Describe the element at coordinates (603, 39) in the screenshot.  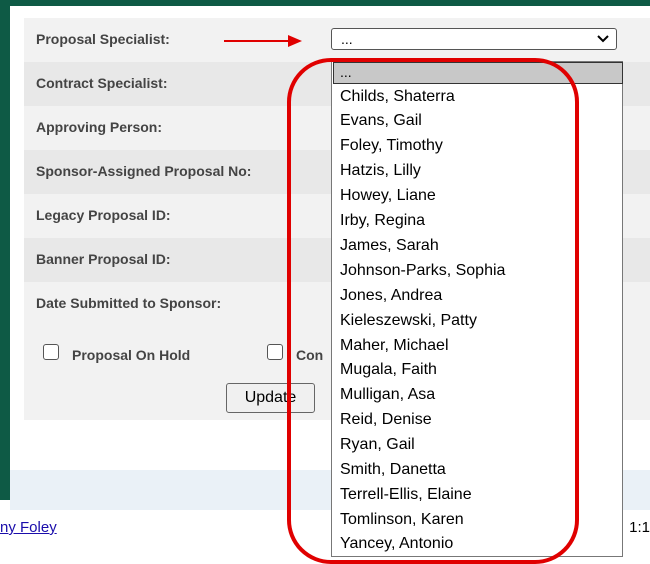
I see `chevron-down-icon` at that location.